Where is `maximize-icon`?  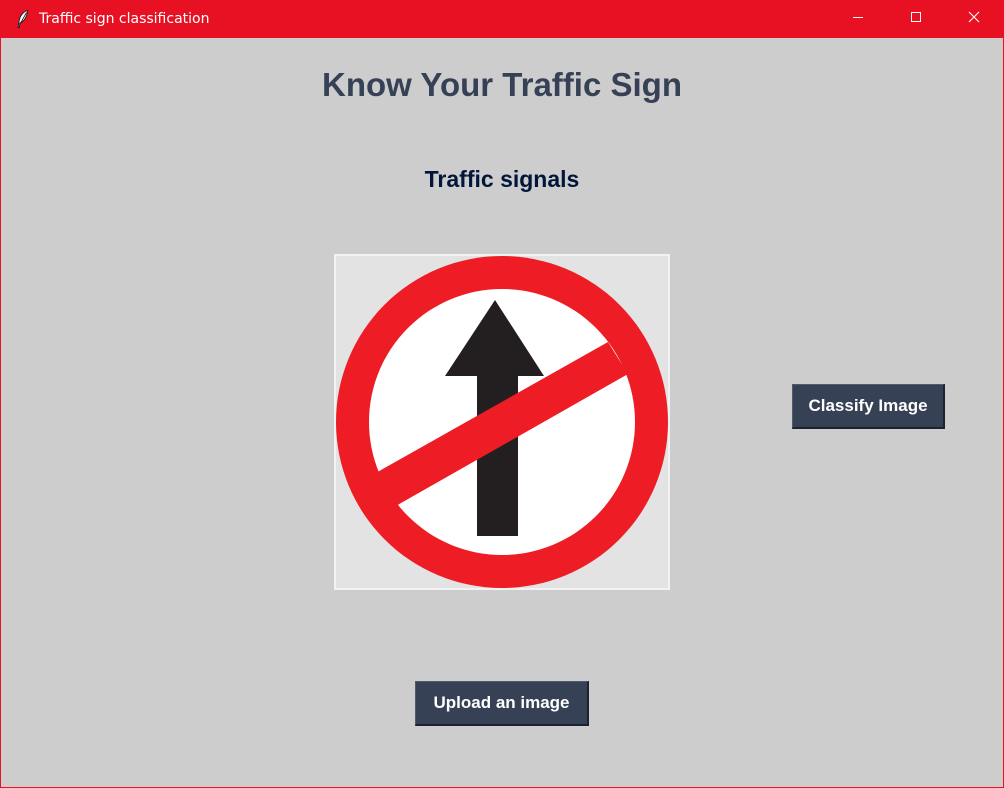 maximize-icon is located at coordinates (916, 19).